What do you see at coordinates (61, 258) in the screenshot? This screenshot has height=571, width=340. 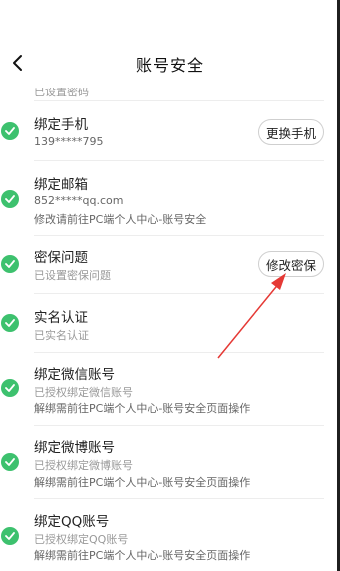 I see `row-title: 密保问题` at bounding box center [61, 258].